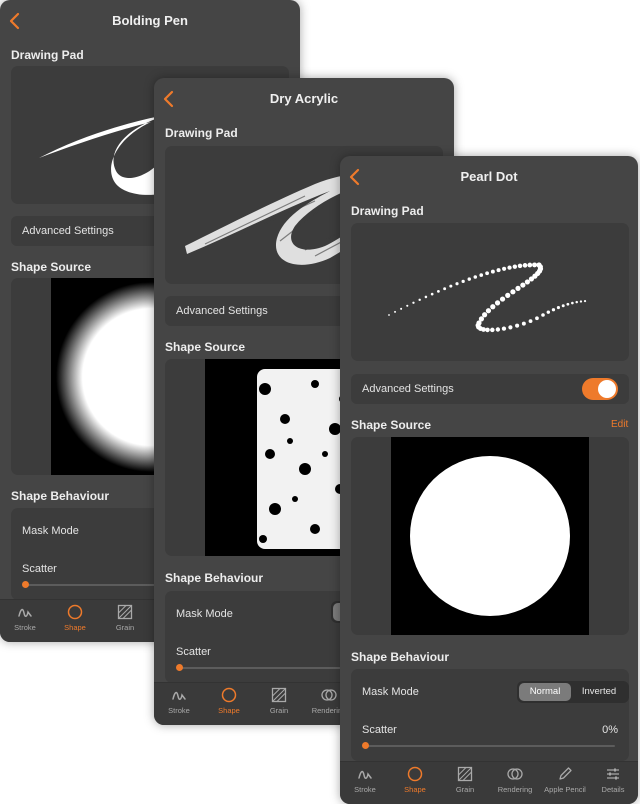 The width and height of the screenshot is (640, 804). I want to click on tab-rendering: Rendering, so click(515, 780).